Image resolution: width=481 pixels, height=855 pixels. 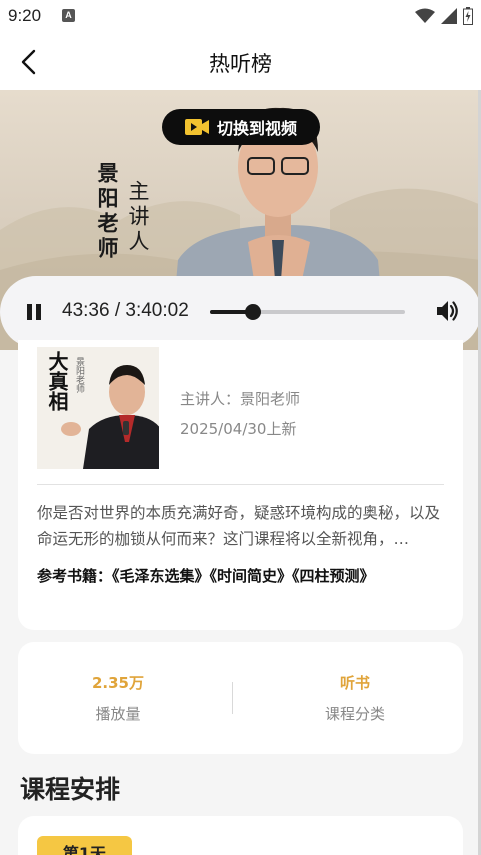 What do you see at coordinates (232, 698) in the screenshot?
I see `stat-separator` at bounding box center [232, 698].